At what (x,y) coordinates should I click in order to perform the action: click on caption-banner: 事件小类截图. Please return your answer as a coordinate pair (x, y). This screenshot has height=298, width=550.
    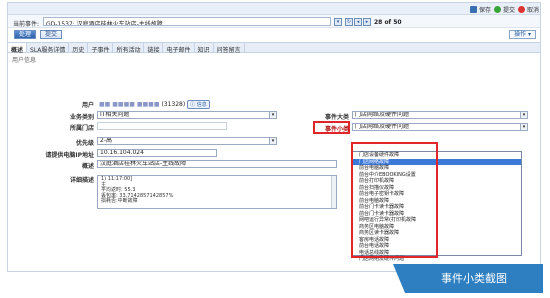
    Looking at the image, I should click on (474, 278).